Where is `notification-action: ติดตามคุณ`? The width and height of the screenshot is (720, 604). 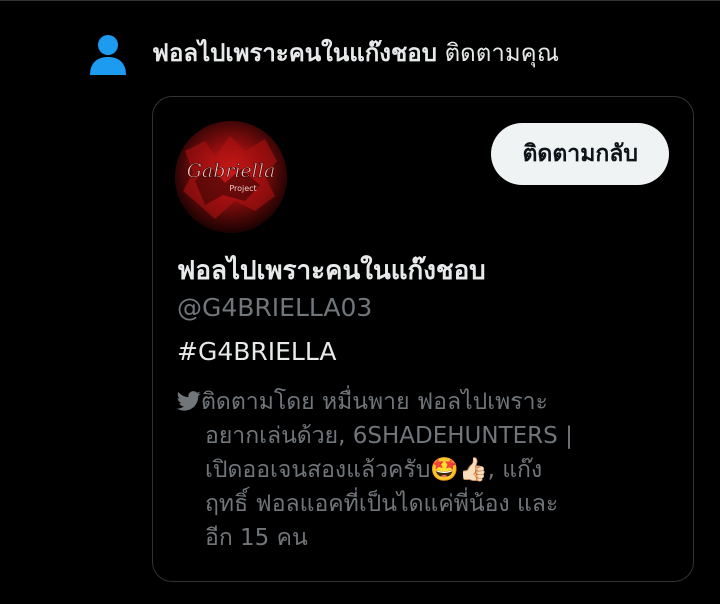 notification-action: ติดตามคุณ is located at coordinates (497, 53).